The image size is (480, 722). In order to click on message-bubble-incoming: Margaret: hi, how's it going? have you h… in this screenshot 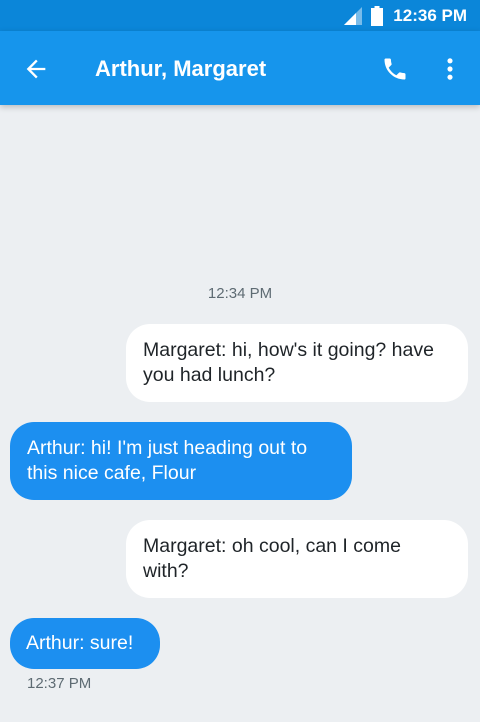, I will do `click(297, 363)`.